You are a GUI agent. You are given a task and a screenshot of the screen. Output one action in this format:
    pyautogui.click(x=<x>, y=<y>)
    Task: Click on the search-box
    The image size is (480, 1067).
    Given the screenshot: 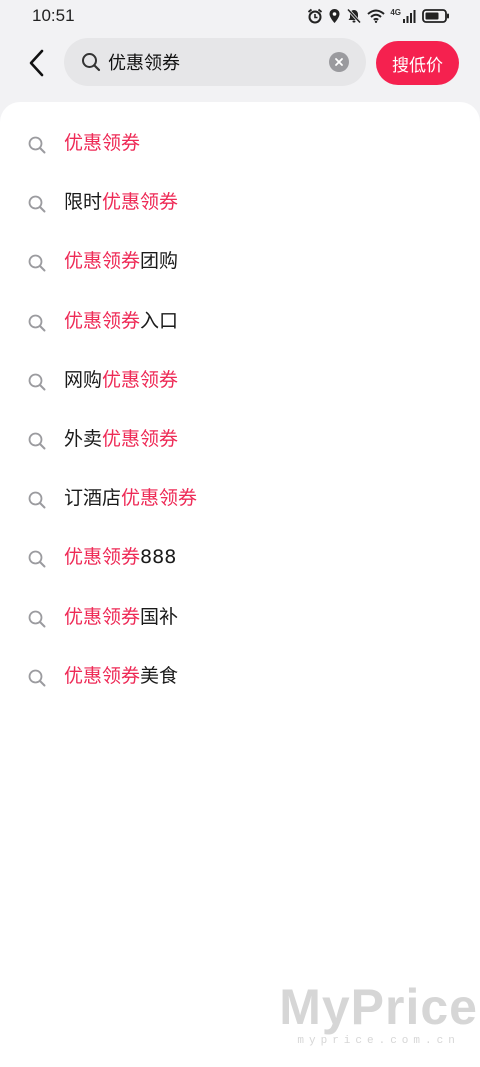 What is the action you would take?
    pyautogui.click(x=215, y=62)
    